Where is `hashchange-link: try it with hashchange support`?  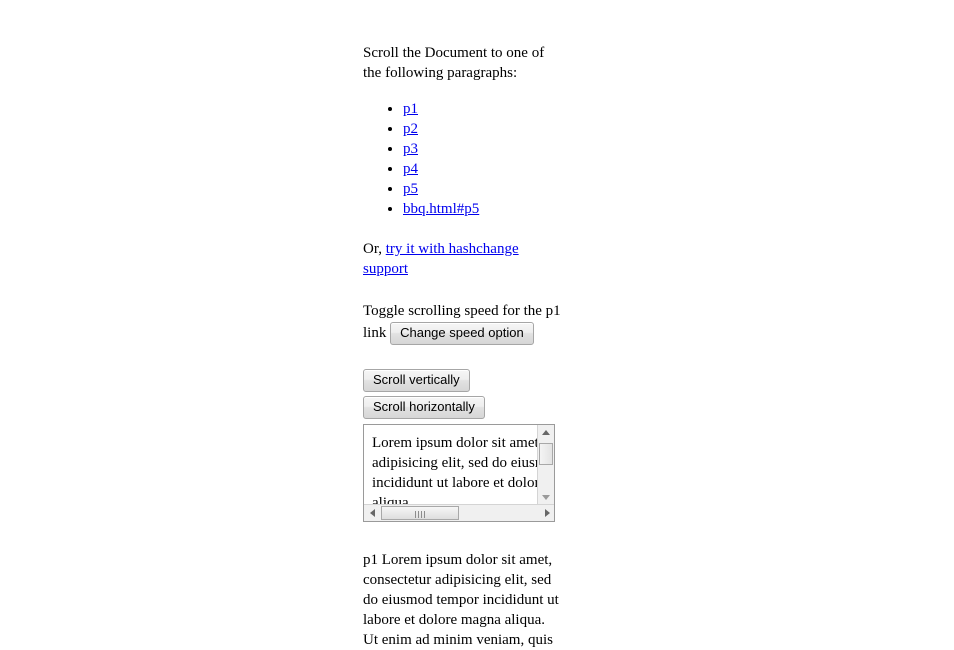 hashchange-link: try it with hashchange support is located at coordinates (441, 259).